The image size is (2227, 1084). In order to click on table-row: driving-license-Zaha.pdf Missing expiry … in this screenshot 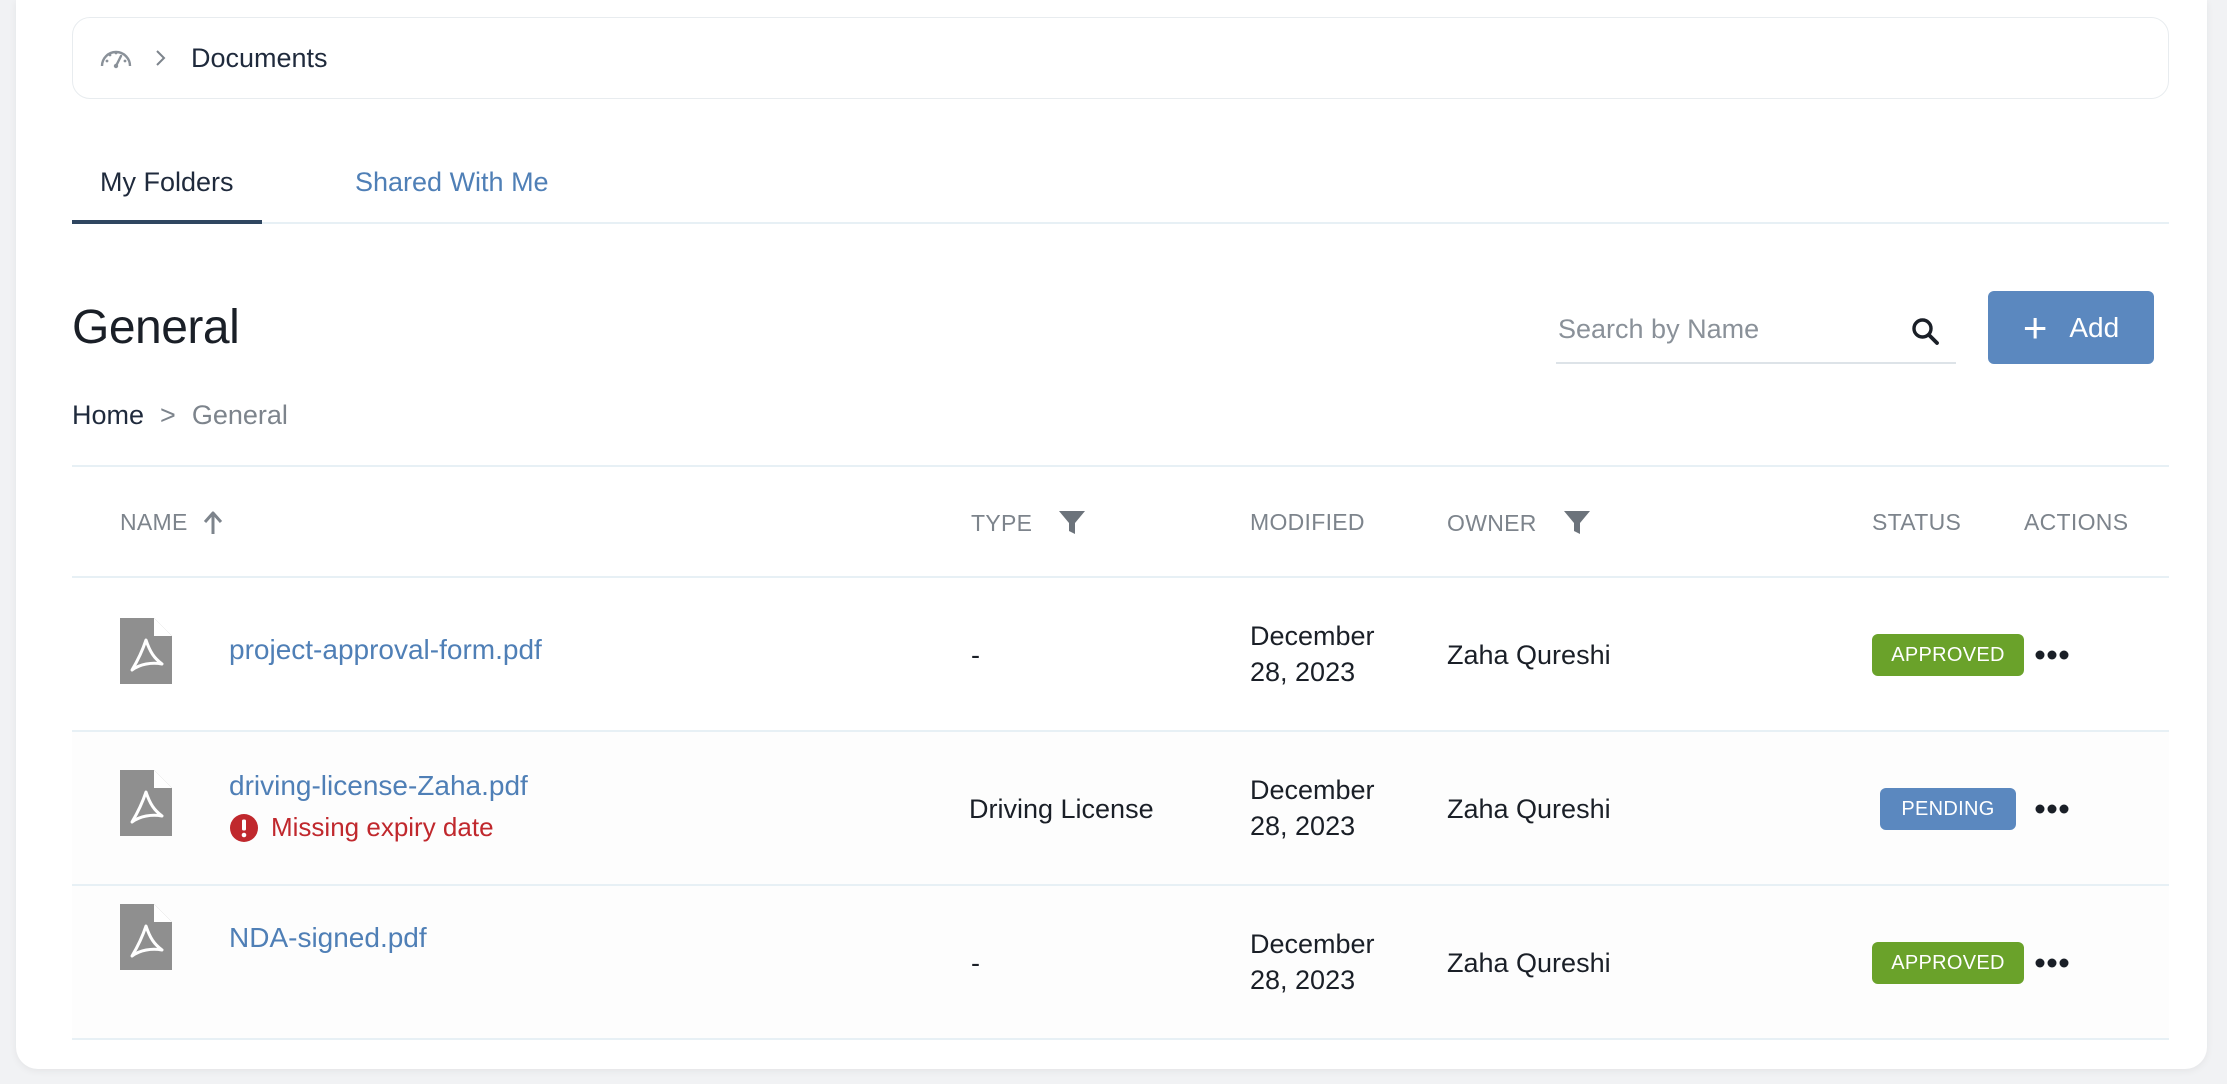, I will do `click(1120, 809)`.